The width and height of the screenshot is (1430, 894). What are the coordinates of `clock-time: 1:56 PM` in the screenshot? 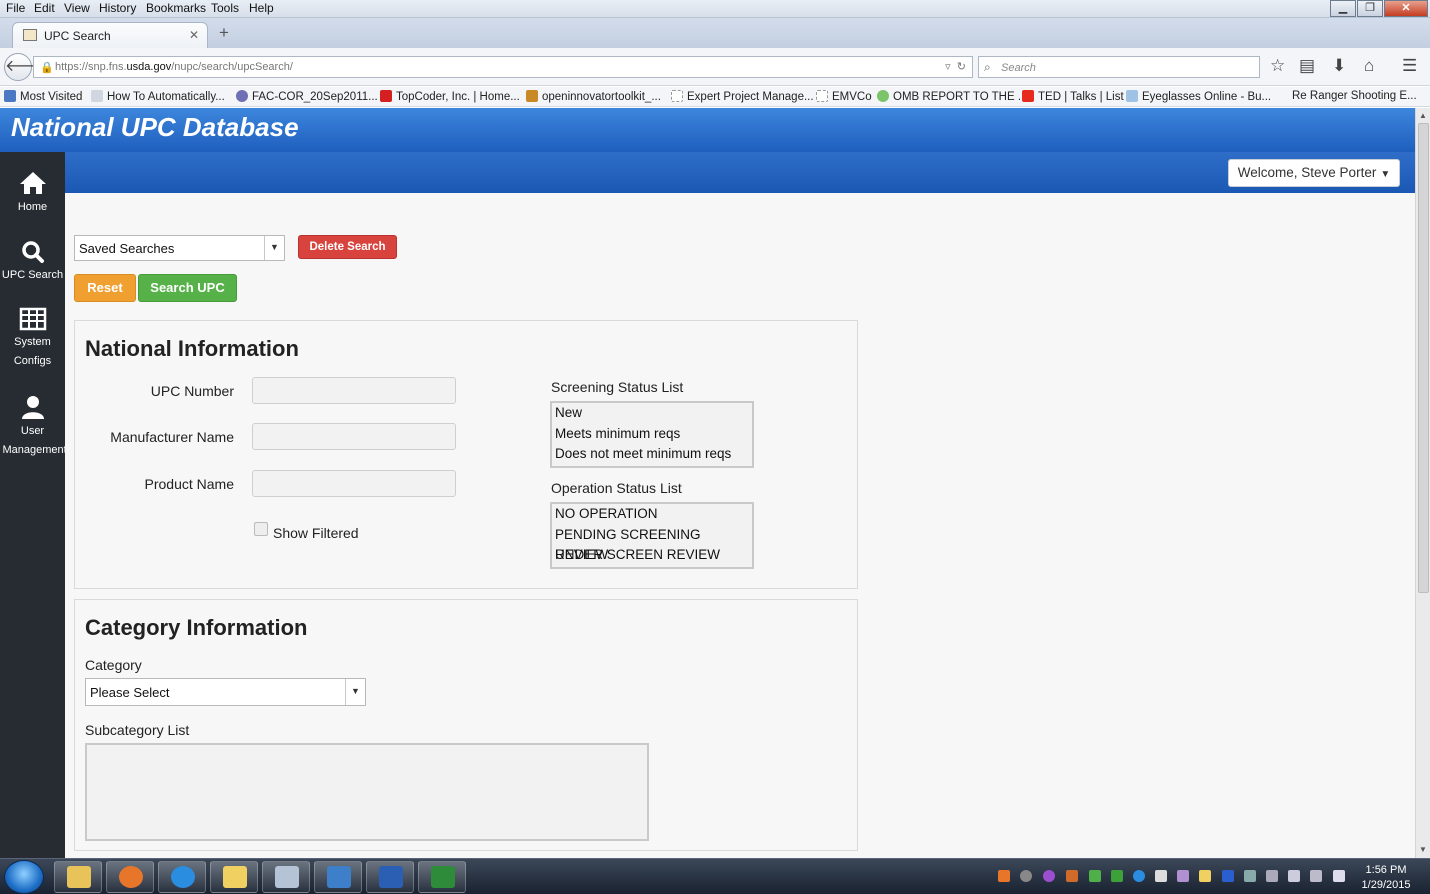 It's located at (1386, 870).